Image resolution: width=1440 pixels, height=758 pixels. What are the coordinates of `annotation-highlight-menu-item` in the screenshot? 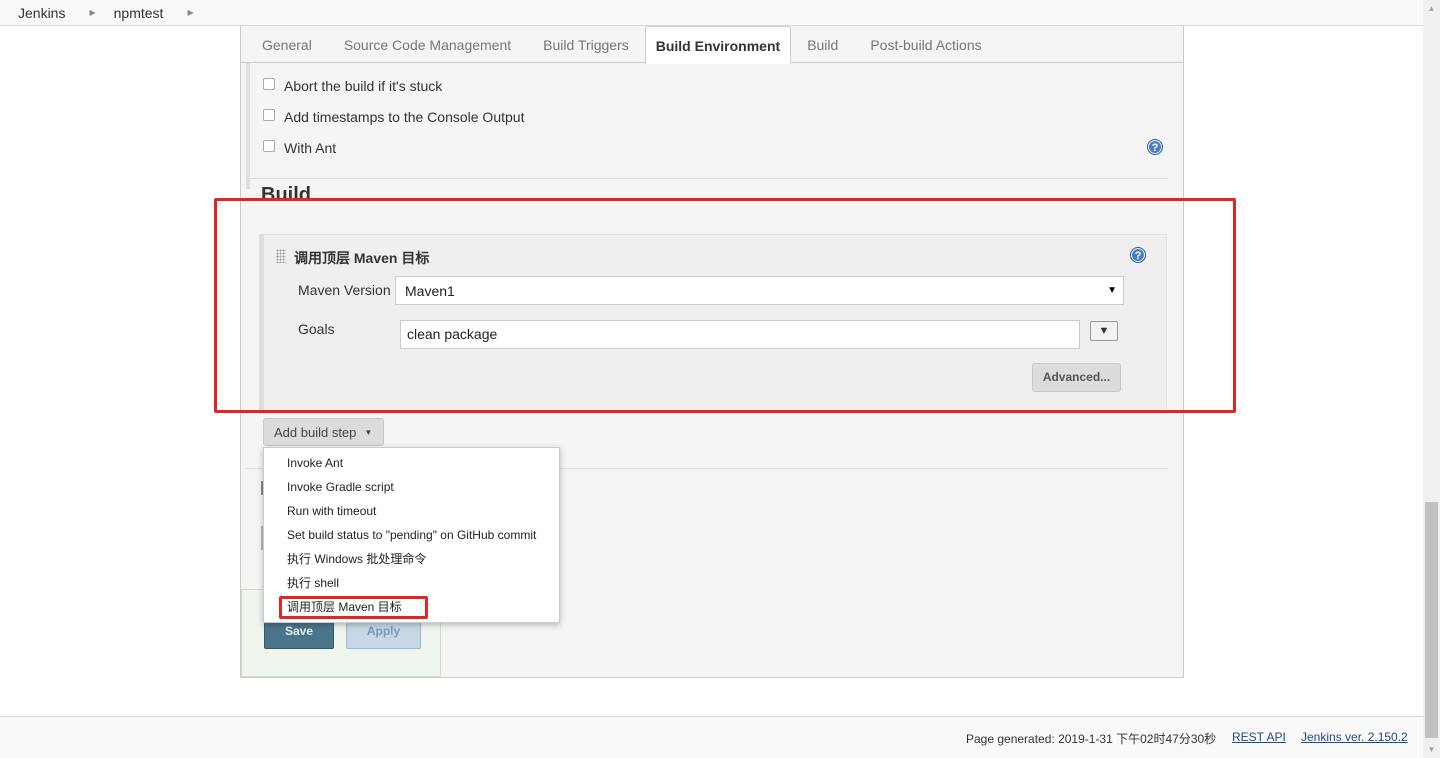 It's located at (353, 607).